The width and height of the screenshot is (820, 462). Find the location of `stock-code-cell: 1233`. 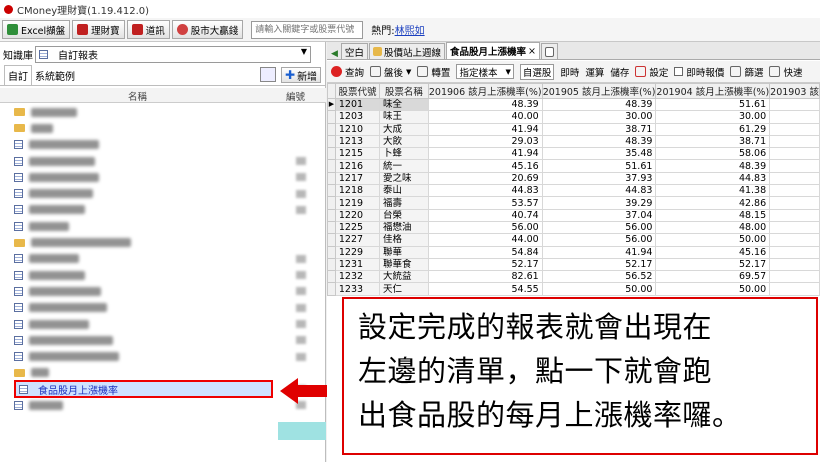

stock-code-cell: 1233 is located at coordinates (357, 289).